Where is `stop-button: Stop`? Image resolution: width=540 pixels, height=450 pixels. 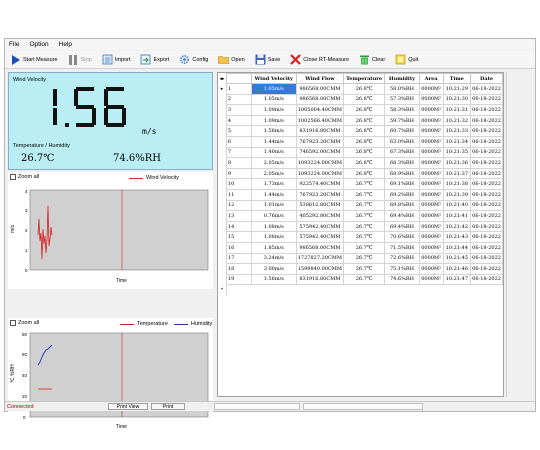
stop-button: Stop is located at coordinates (80, 59).